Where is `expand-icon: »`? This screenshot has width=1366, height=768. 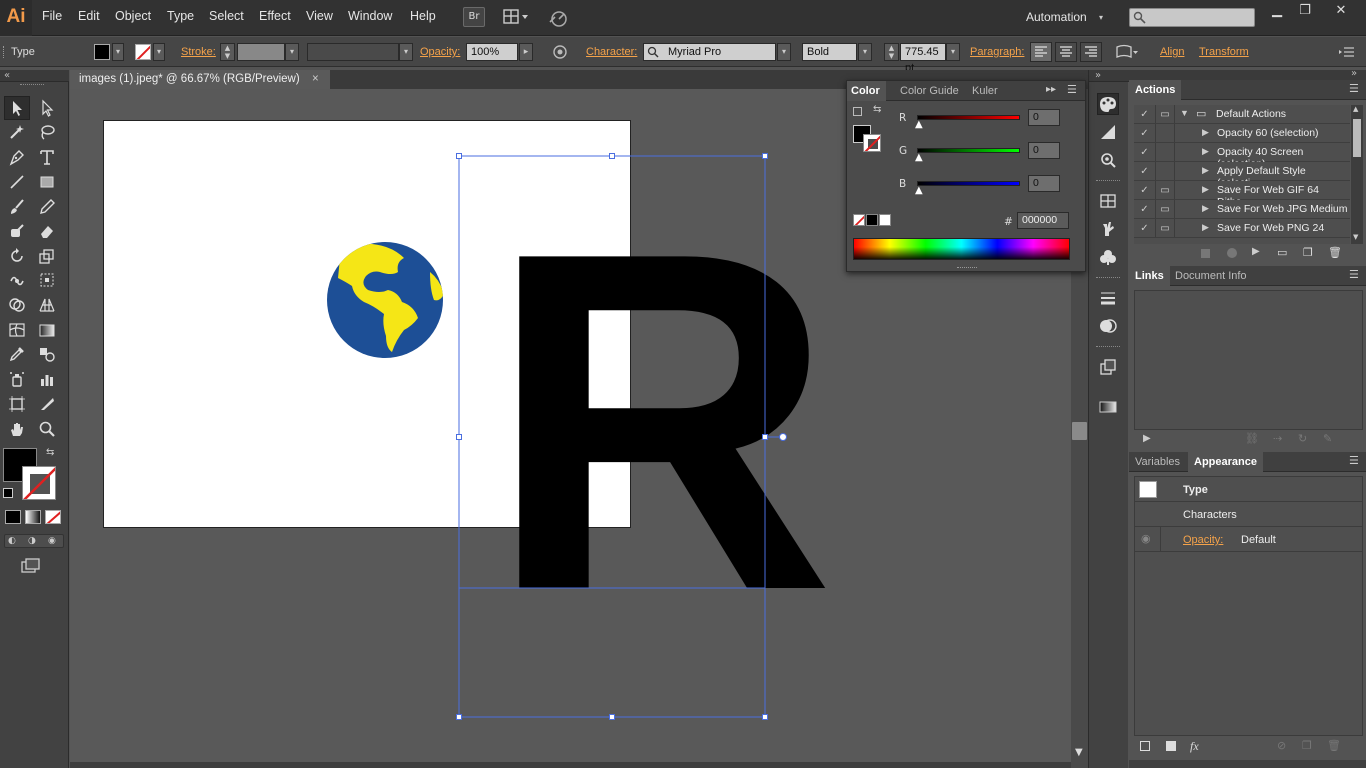
expand-icon: » is located at coordinates (1098, 75).